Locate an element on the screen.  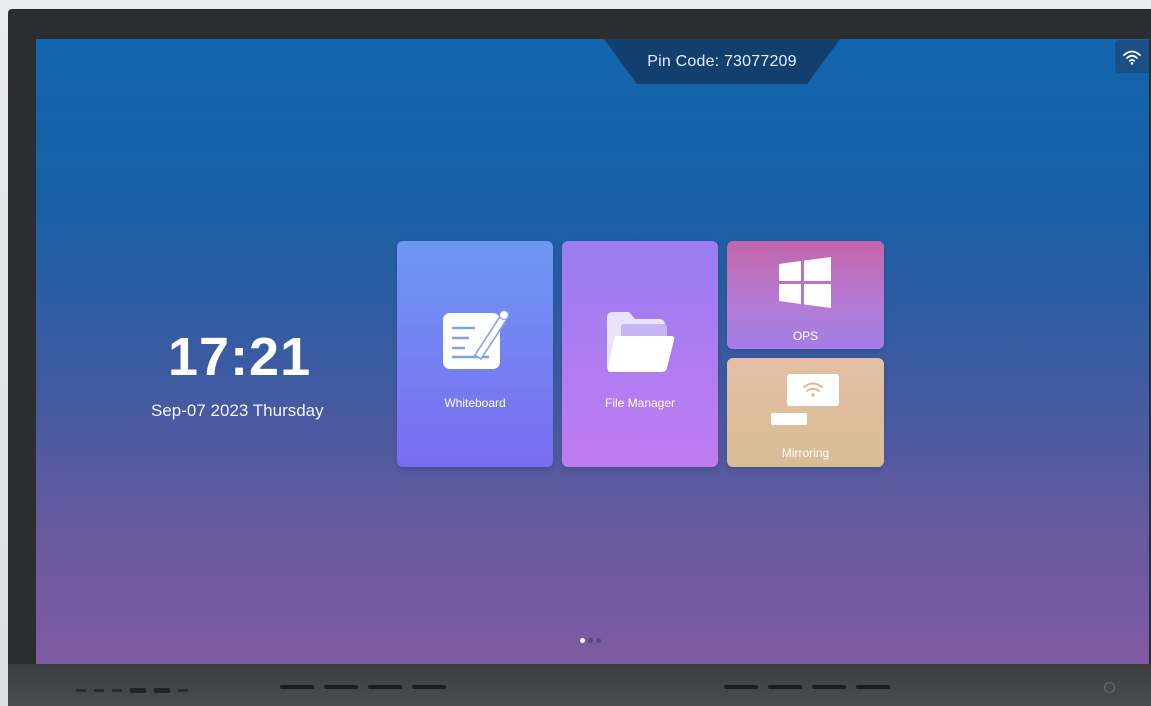
bezel-bottom-panel is located at coordinates (579, 685).